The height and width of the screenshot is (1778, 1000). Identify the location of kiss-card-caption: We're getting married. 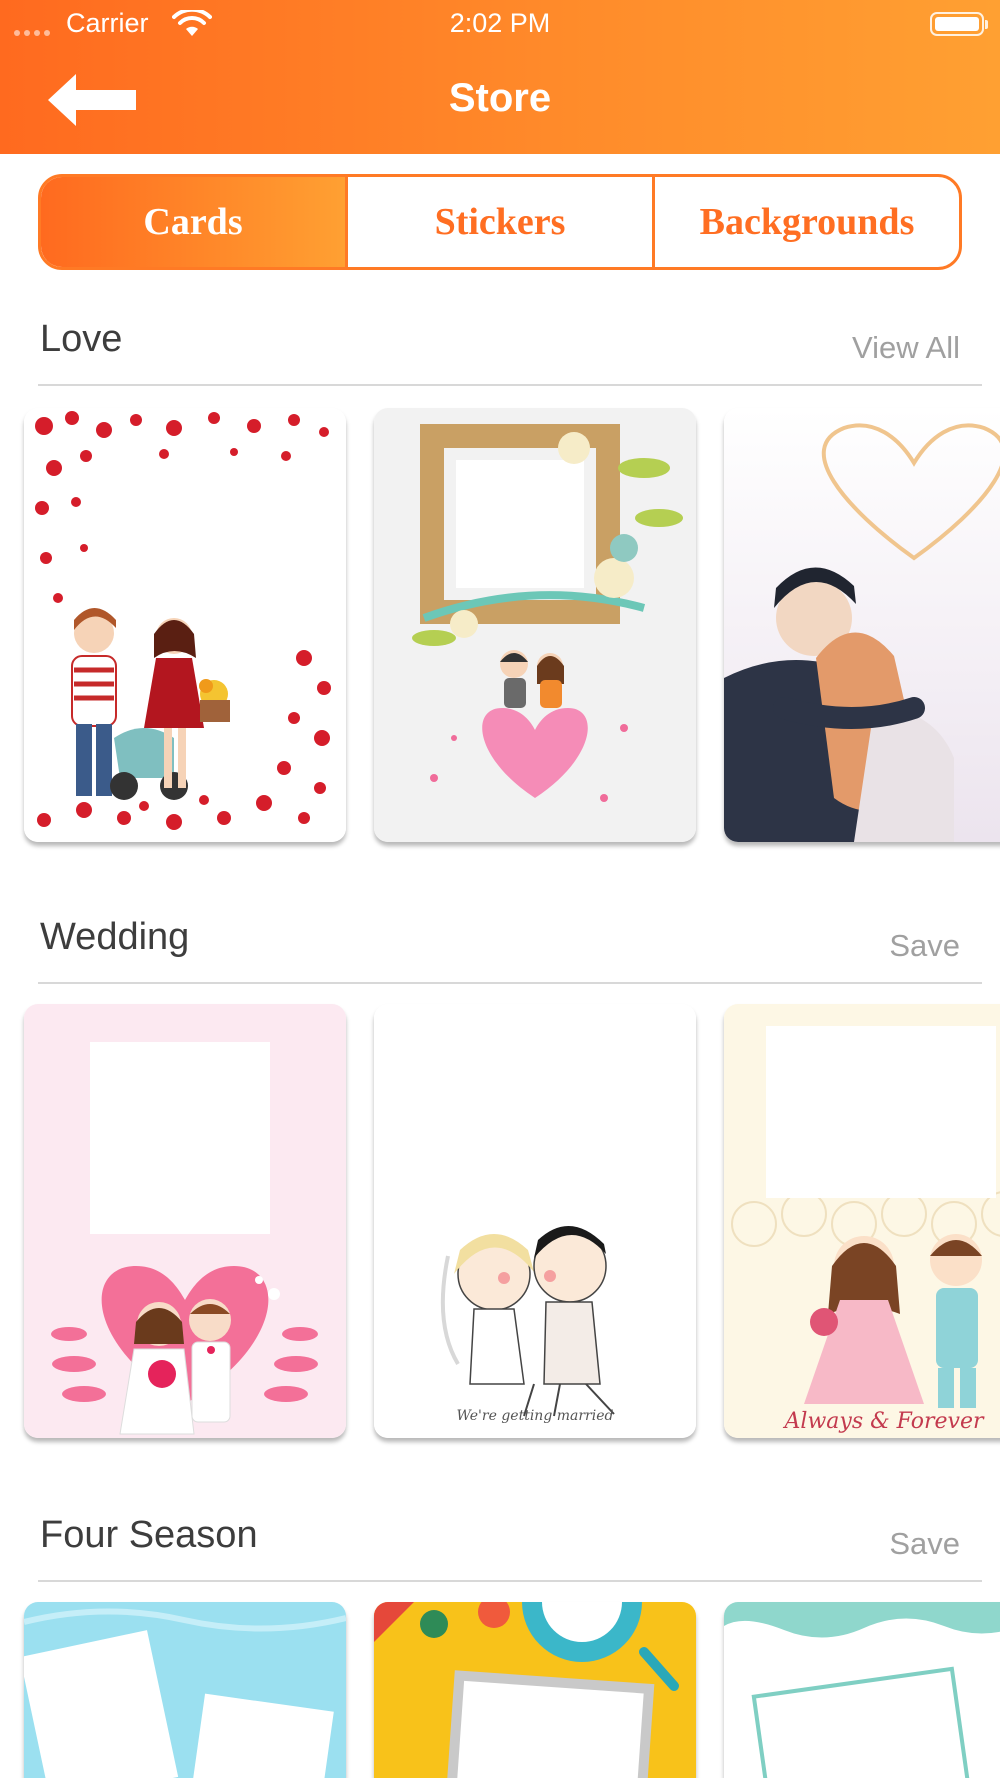
(535, 1416).